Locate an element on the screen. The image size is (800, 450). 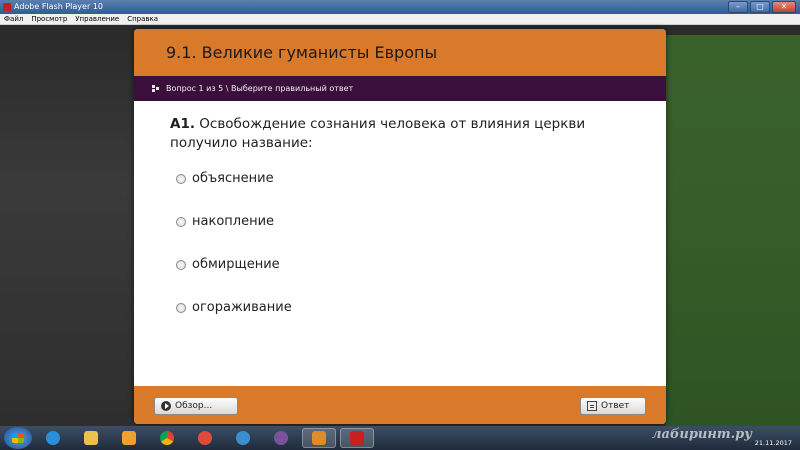
quiz-footer: Обзор... Ответ is located at coordinates (400, 405).